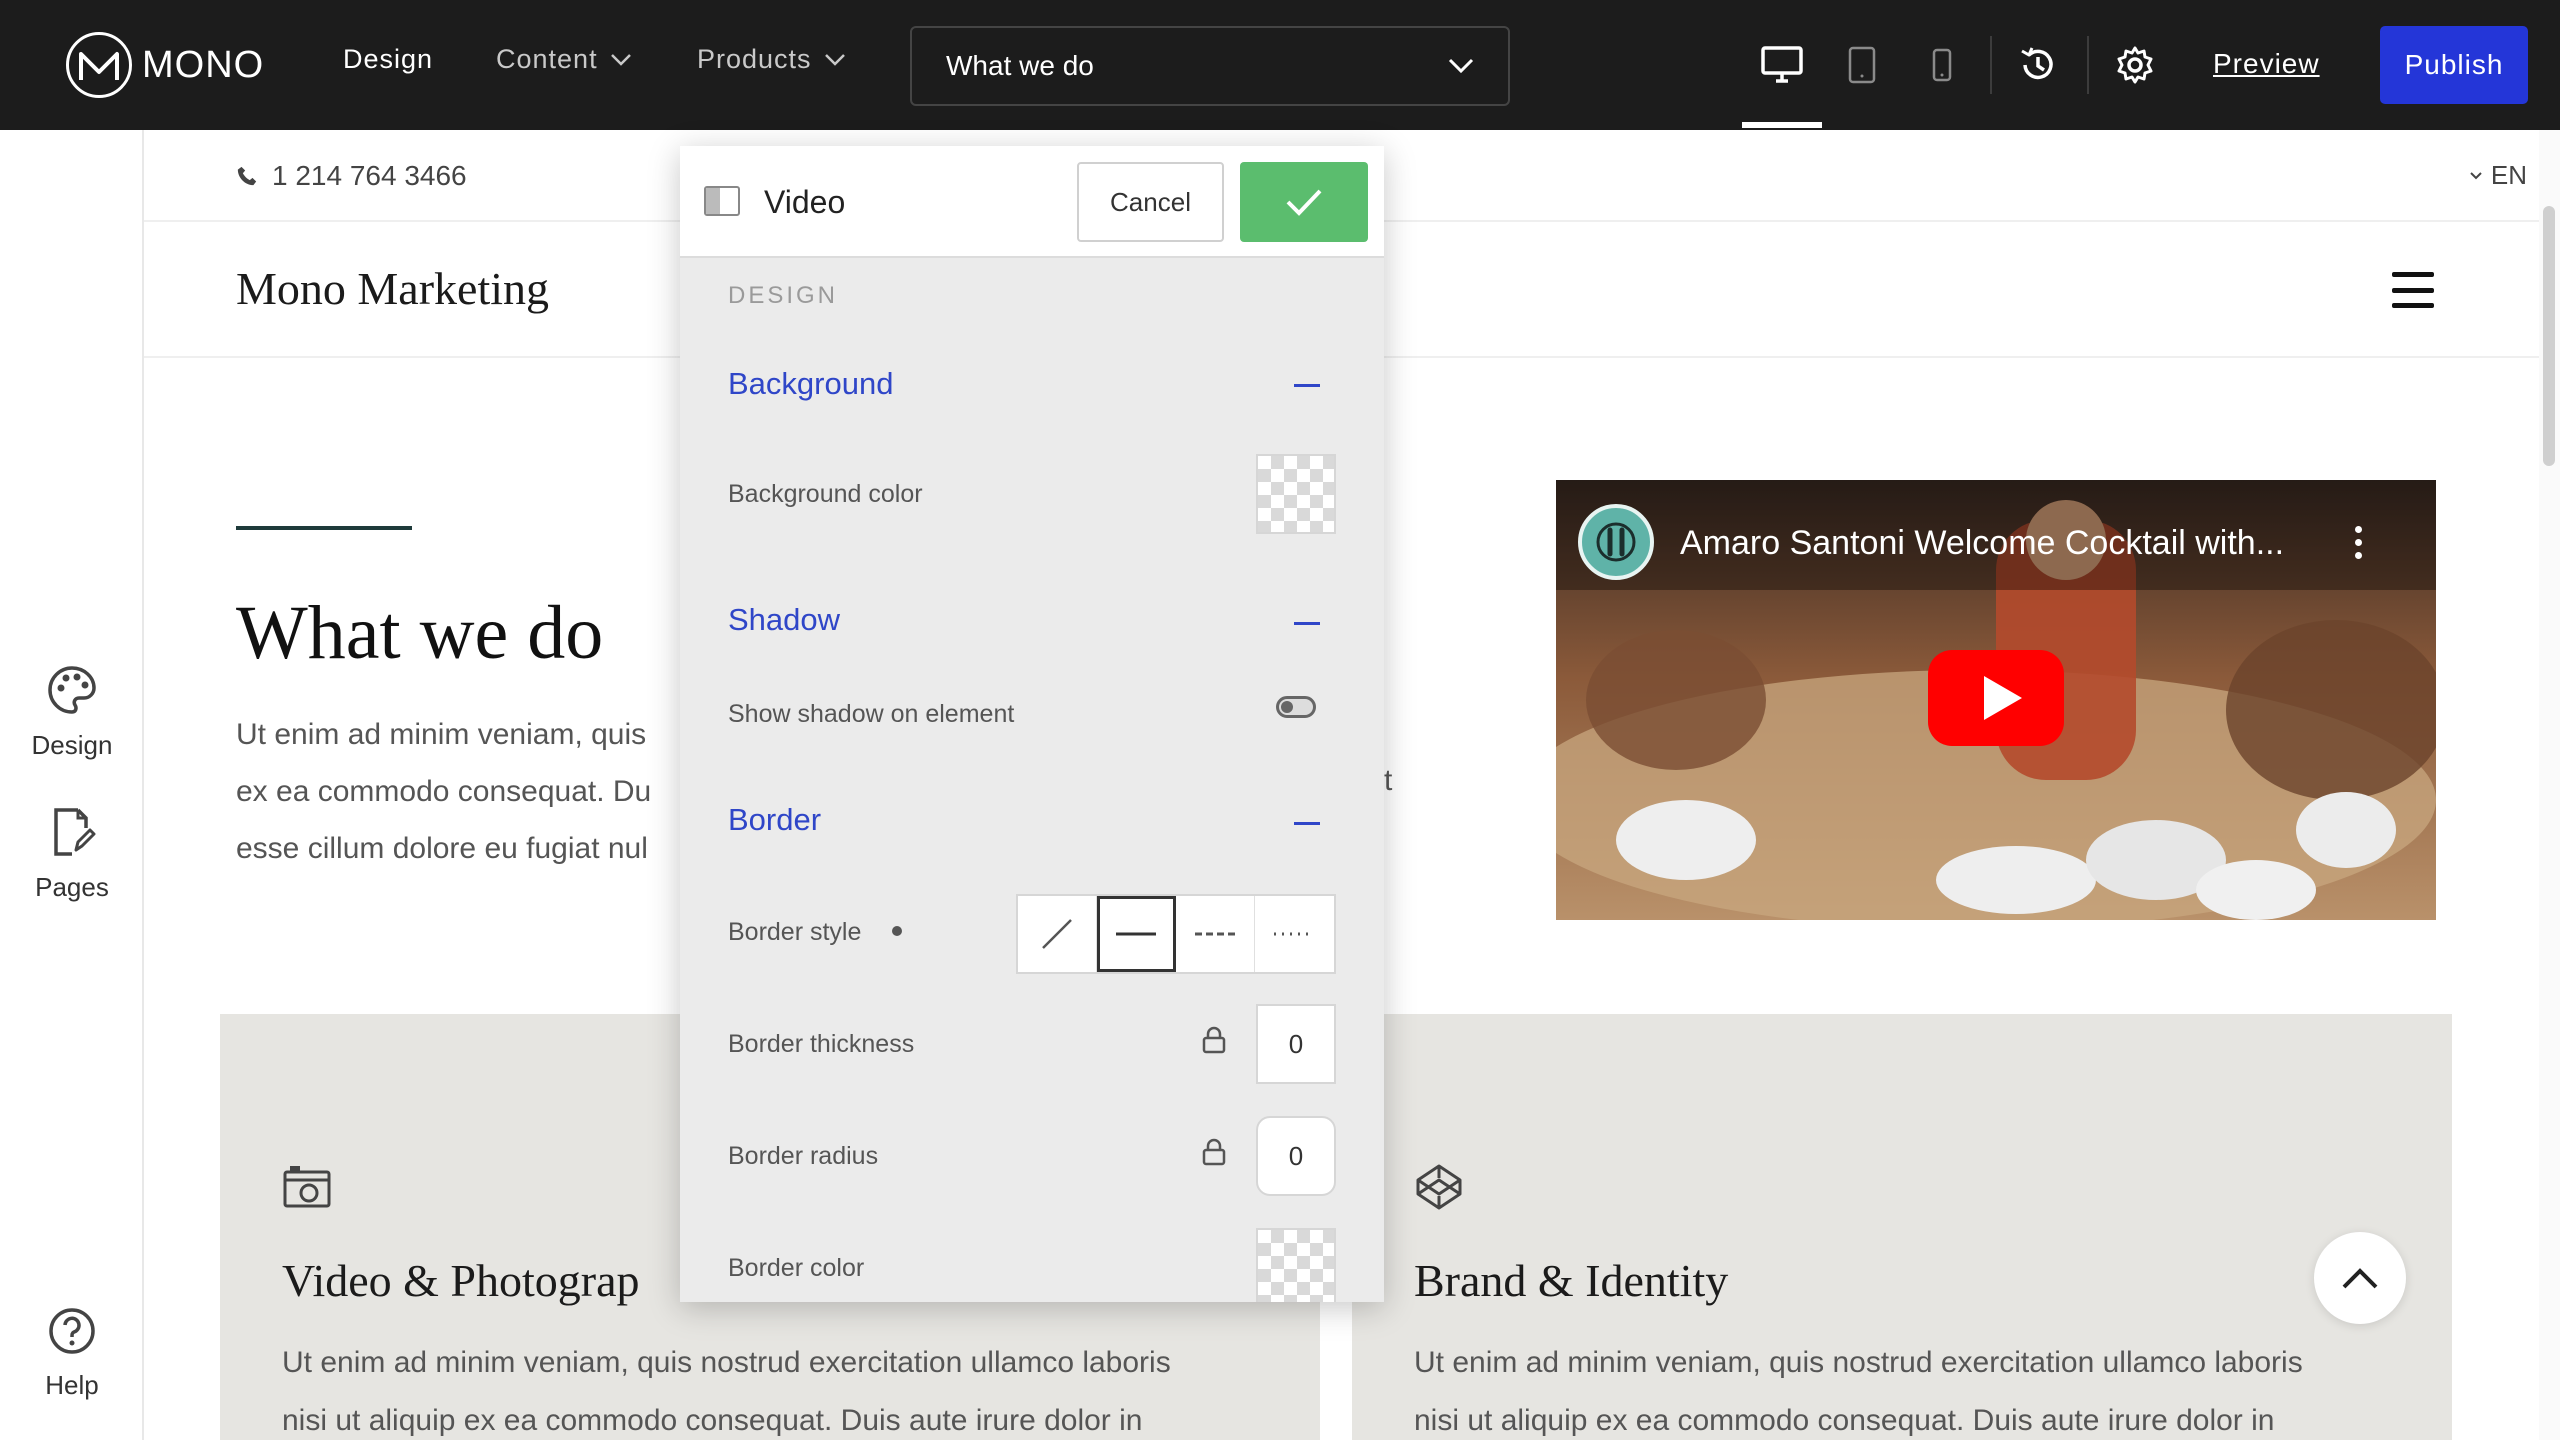 This screenshot has height=1440, width=2560. What do you see at coordinates (461, 1280) in the screenshot?
I see `card-title: Video & Photograp` at bounding box center [461, 1280].